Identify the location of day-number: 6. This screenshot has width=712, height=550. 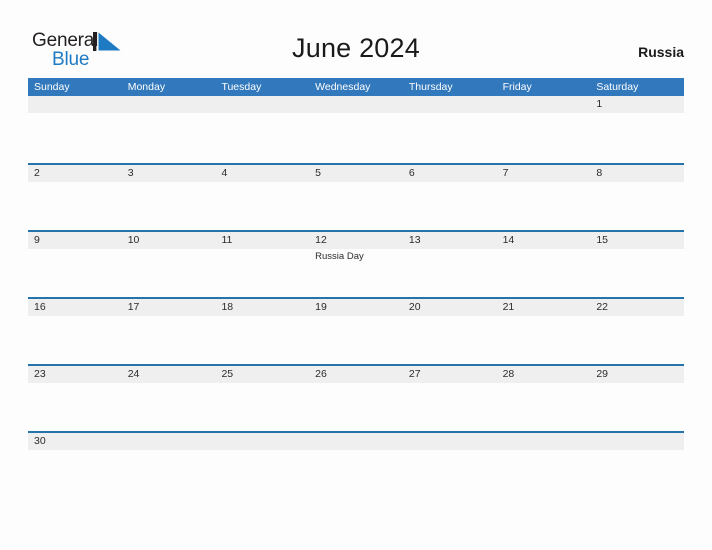
(411, 173).